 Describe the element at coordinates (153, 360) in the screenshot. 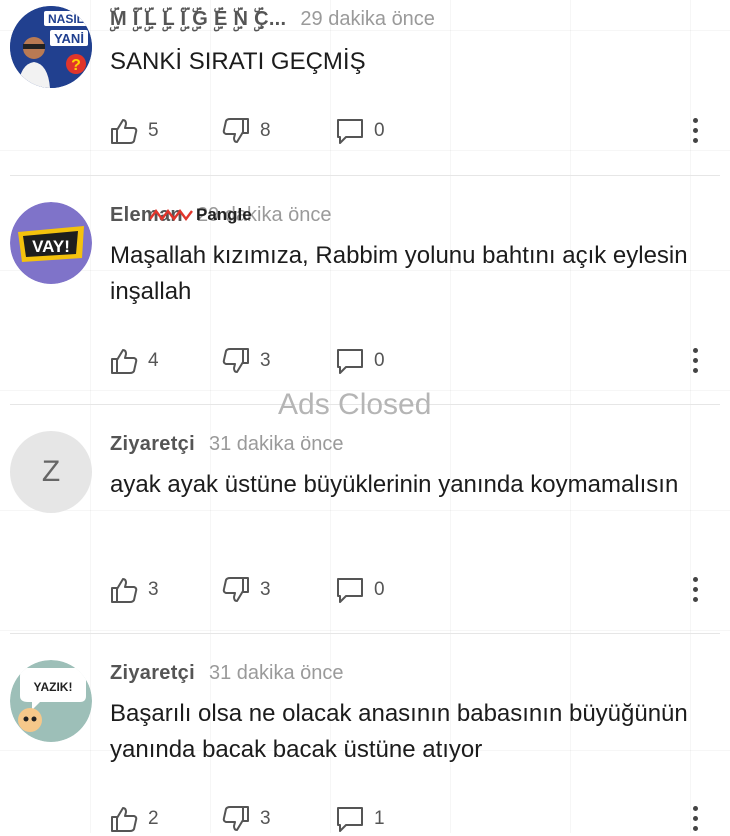

I see `like-count: 4` at that location.